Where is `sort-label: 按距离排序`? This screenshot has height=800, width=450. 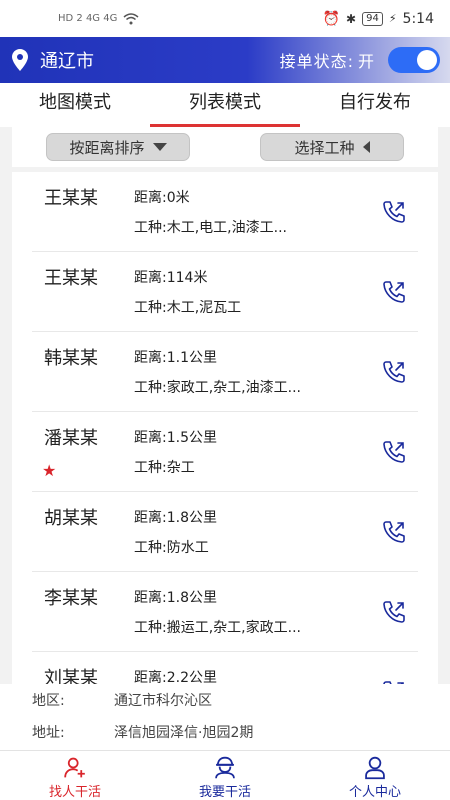
sort-label: 按距离排序 is located at coordinates (107, 147).